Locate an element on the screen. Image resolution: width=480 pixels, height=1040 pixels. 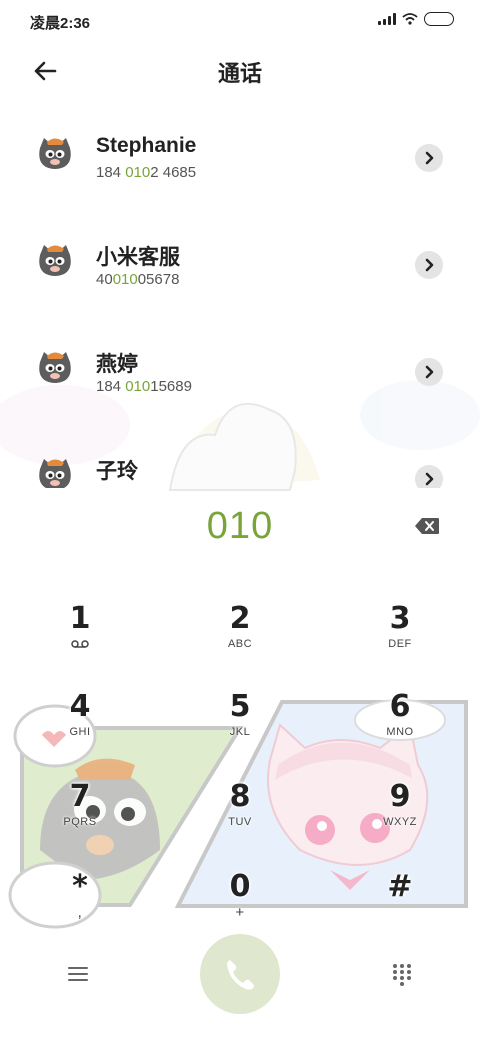
key-letters: WXYZ is located at coordinates (400, 822).